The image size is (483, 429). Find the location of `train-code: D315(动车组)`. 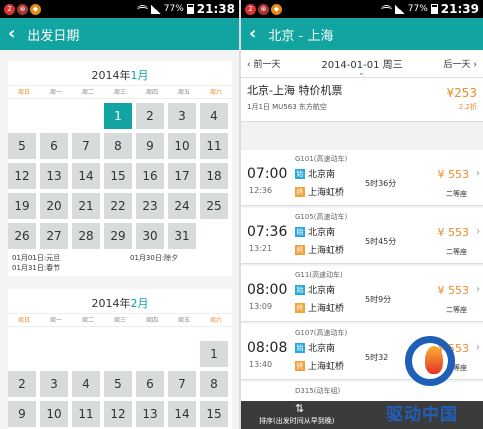

train-code: D315(动车组) is located at coordinates (318, 391).